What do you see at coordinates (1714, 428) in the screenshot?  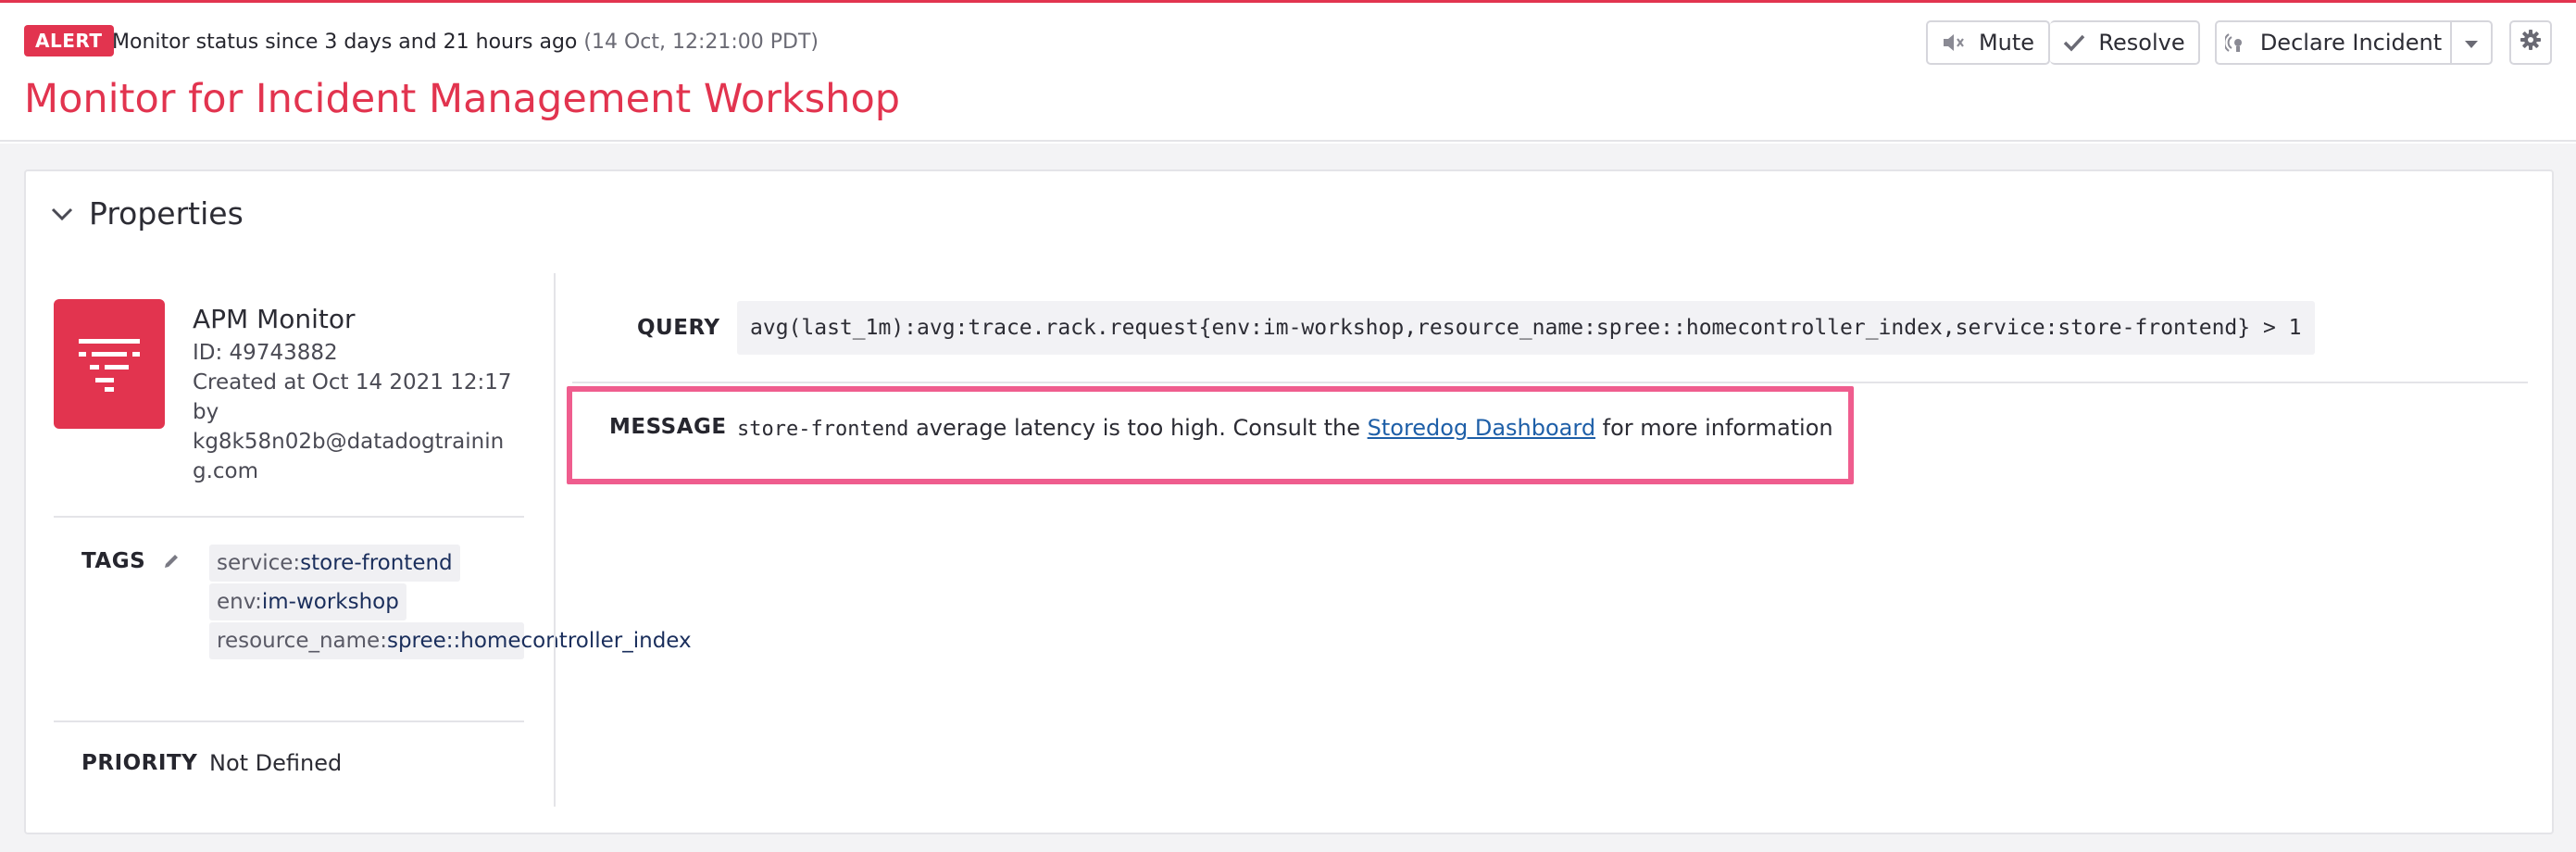 I see `message-text-after: for more information` at bounding box center [1714, 428].